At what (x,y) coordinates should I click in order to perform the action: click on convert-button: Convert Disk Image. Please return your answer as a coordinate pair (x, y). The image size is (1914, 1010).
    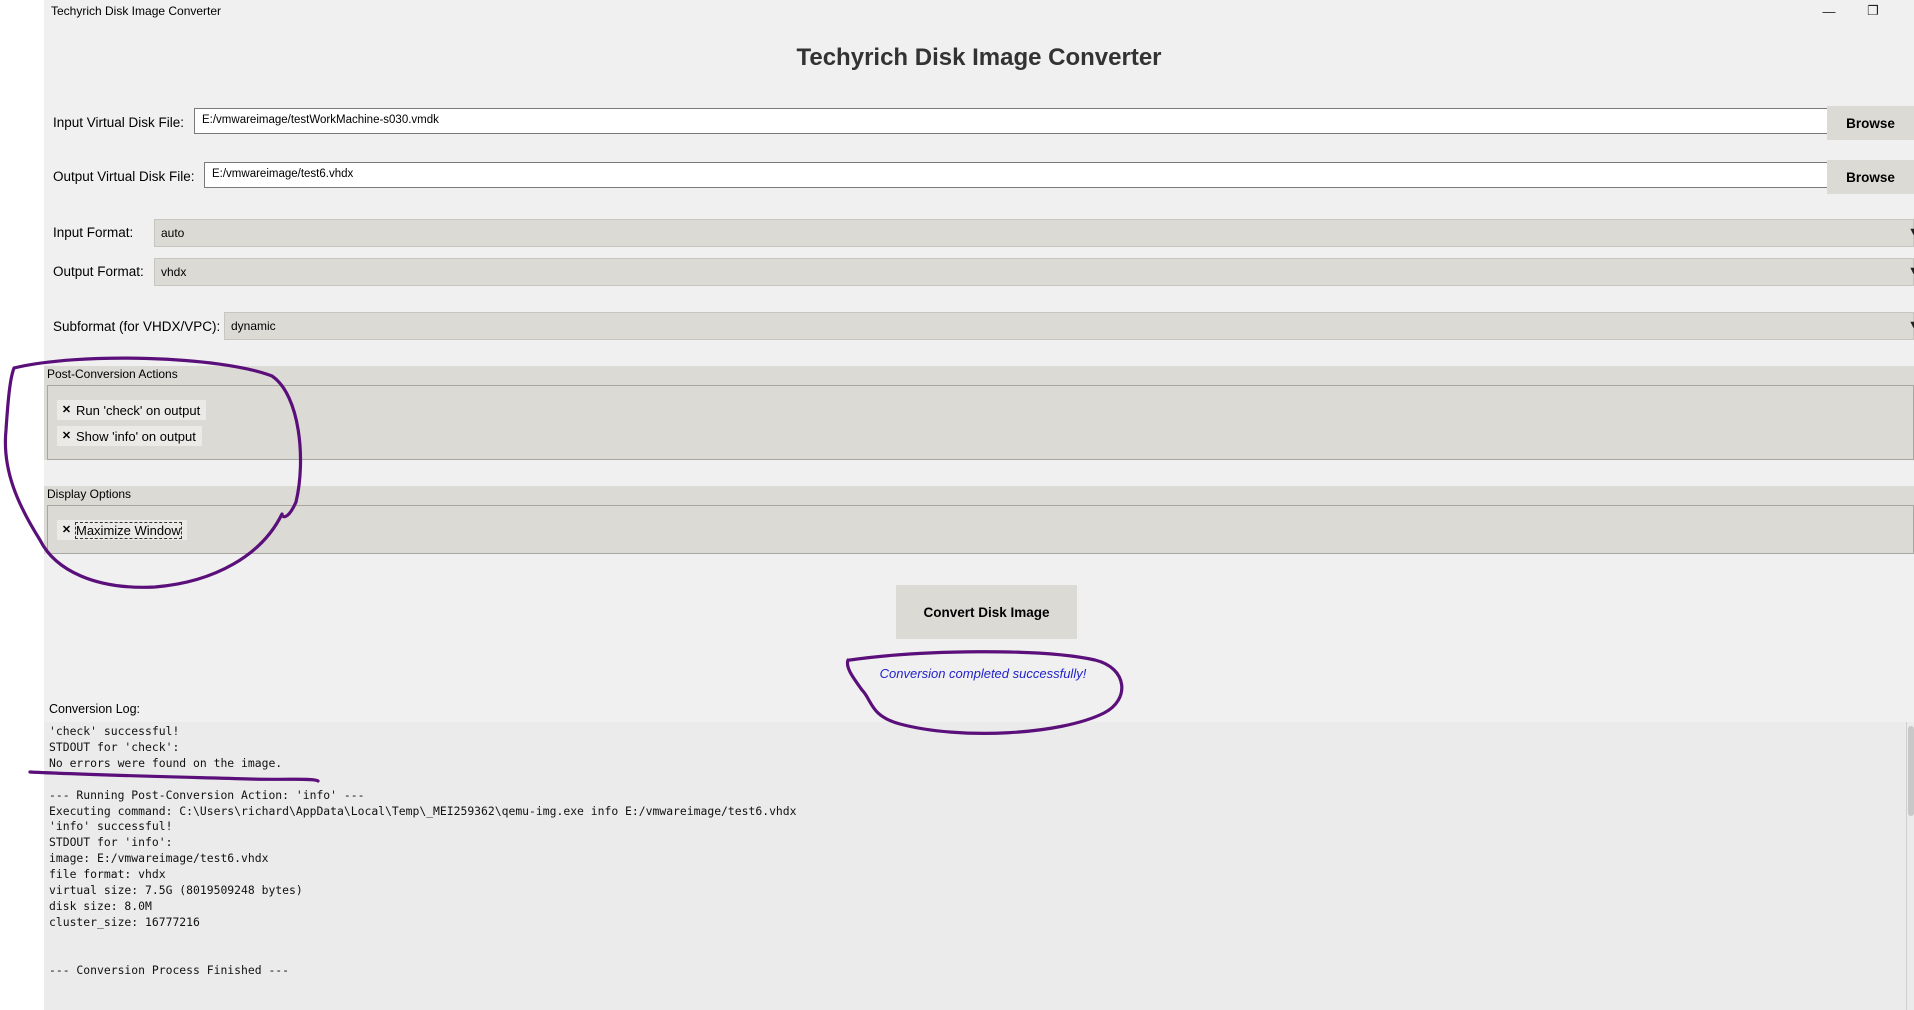
    Looking at the image, I should click on (986, 612).